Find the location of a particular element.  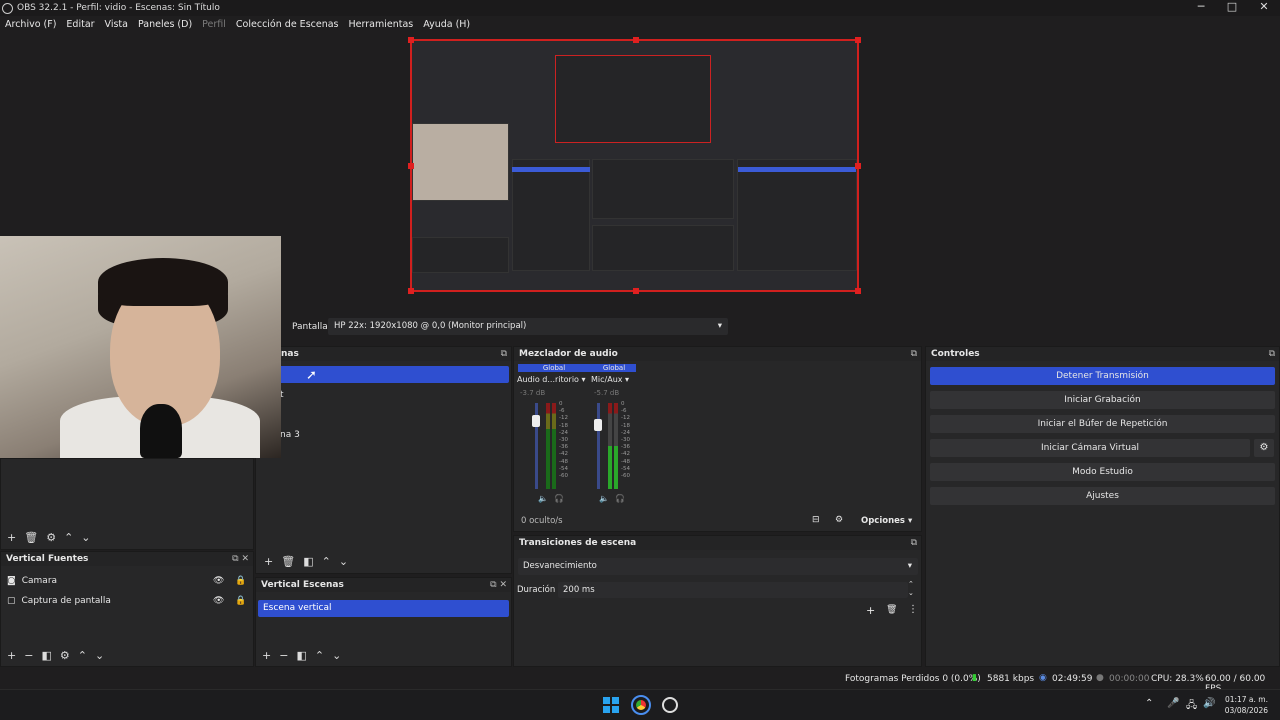

duration-stepper: ⌃ ⌄ is located at coordinates (911, 589).